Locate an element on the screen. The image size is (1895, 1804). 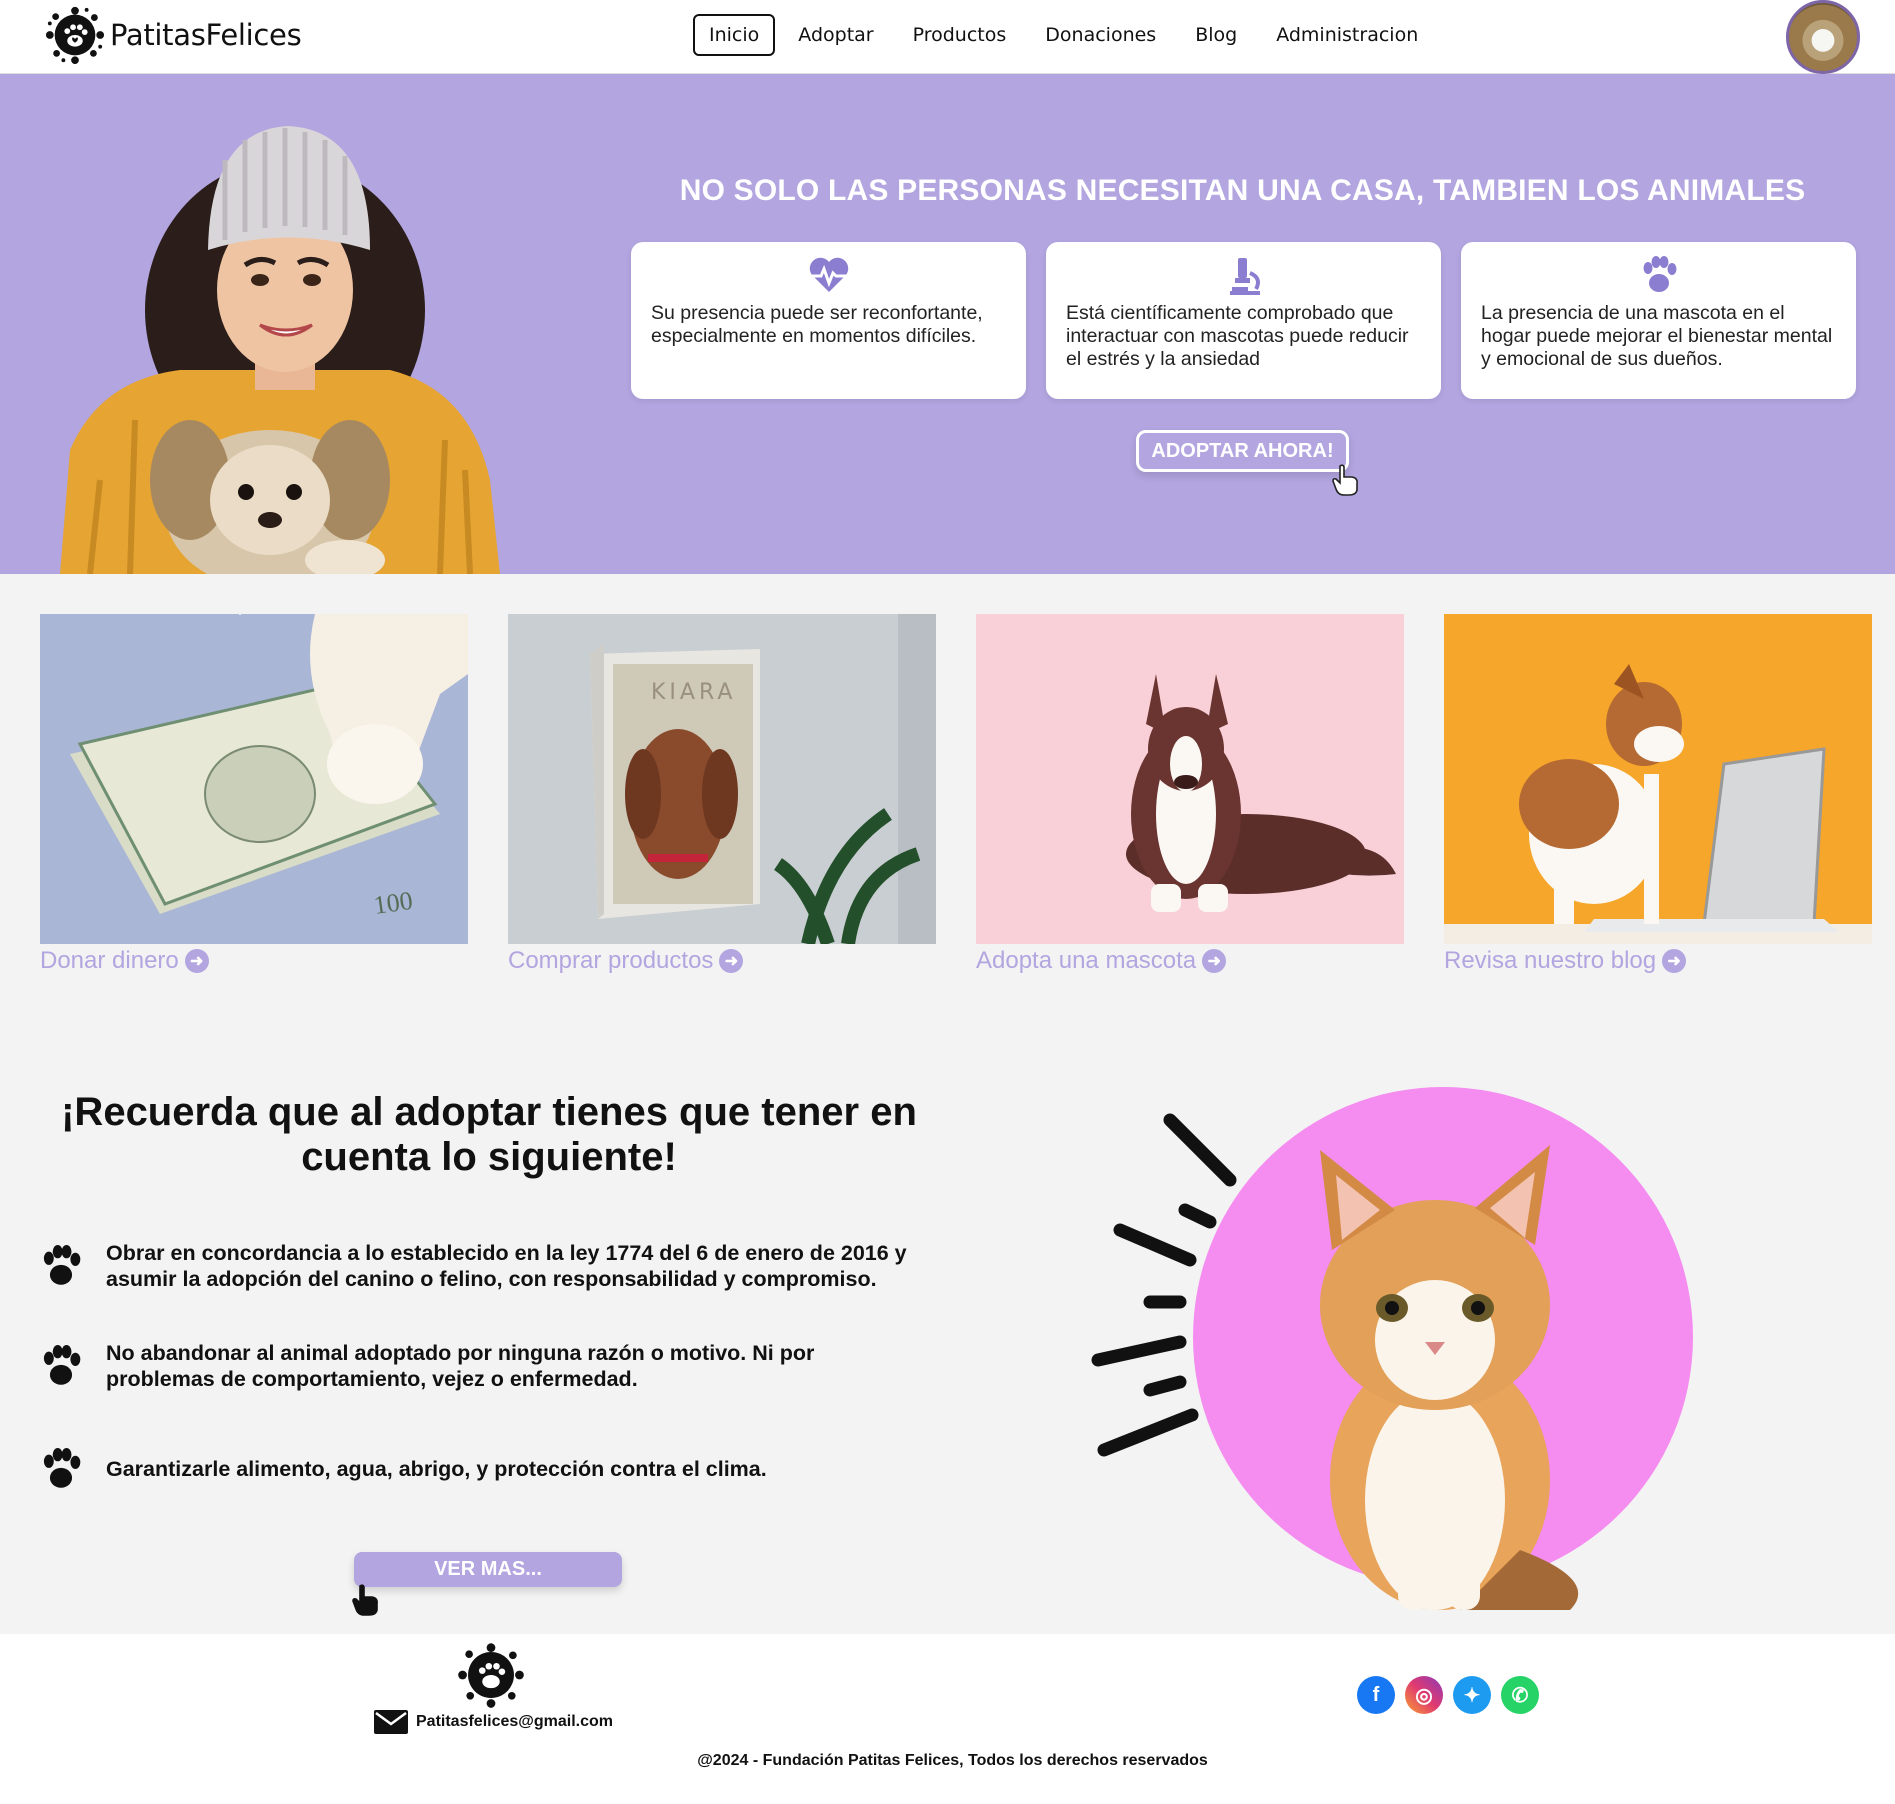
tile-products: KIARA Comprar productos ➜ is located at coordinates (722, 796).